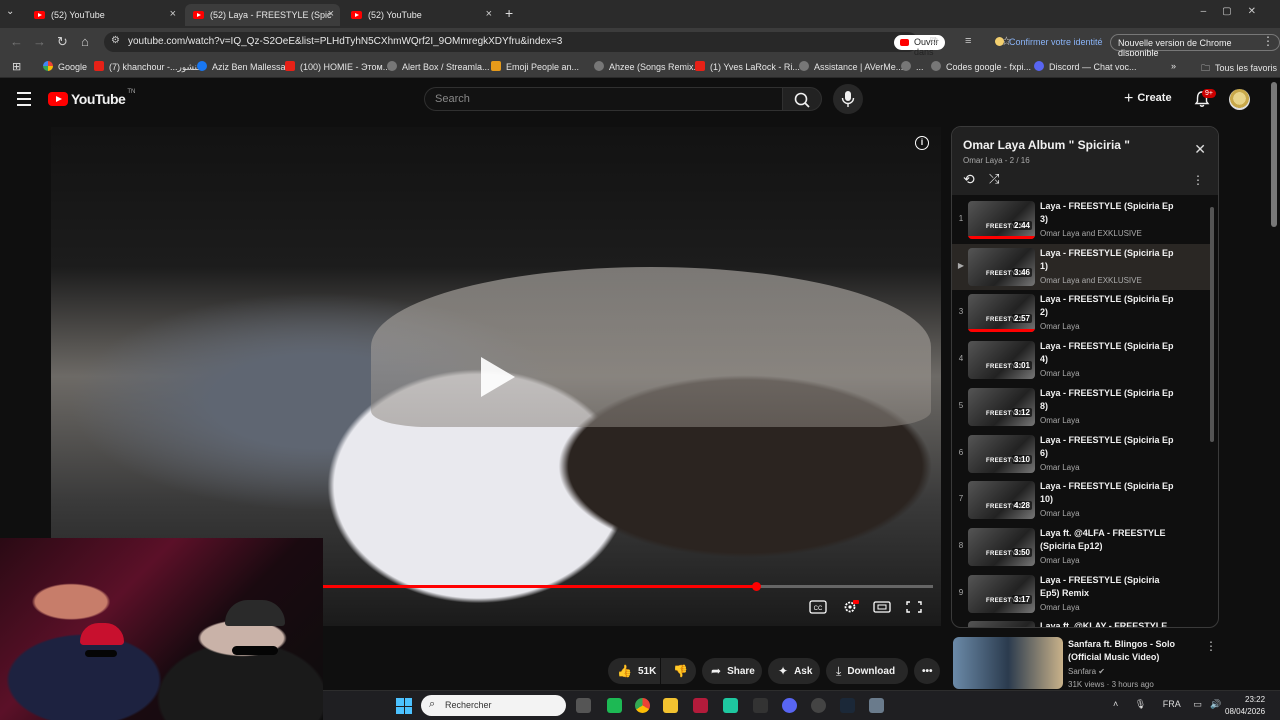 The width and height of the screenshot is (1280, 720). What do you see at coordinates (1001, 313) in the screenshot?
I see `playlist-item-thumbnail: FREESTYLE 2:57` at bounding box center [1001, 313].